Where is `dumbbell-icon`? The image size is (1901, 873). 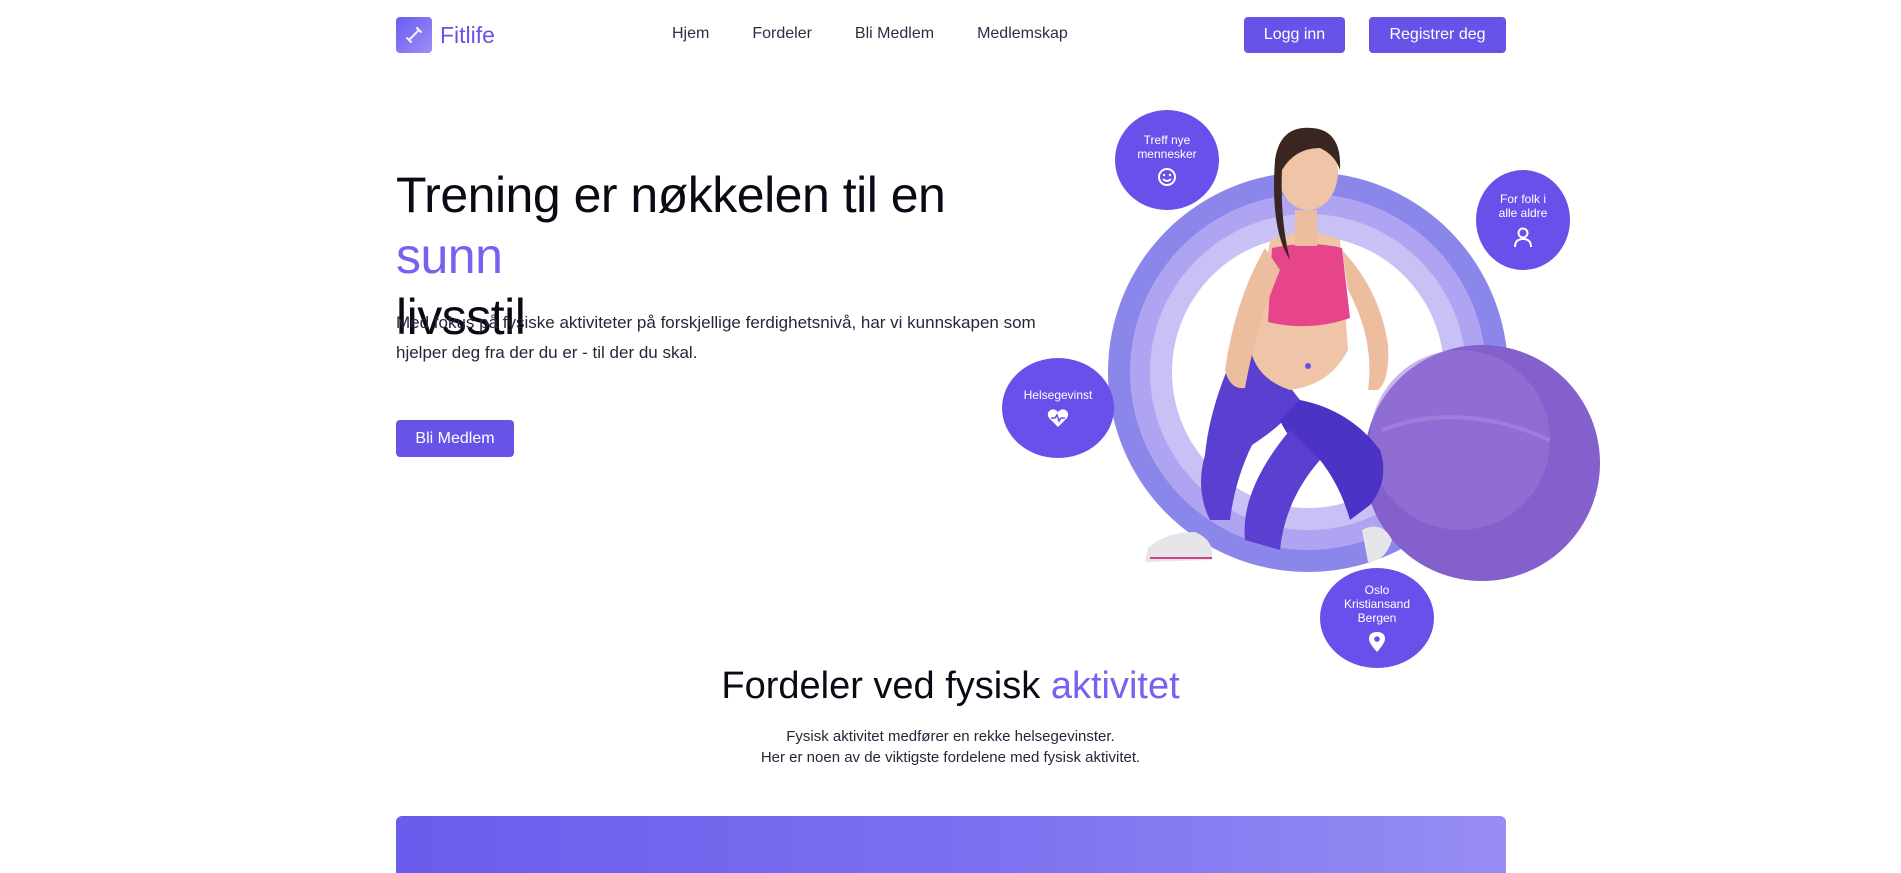 dumbbell-icon is located at coordinates (414, 35).